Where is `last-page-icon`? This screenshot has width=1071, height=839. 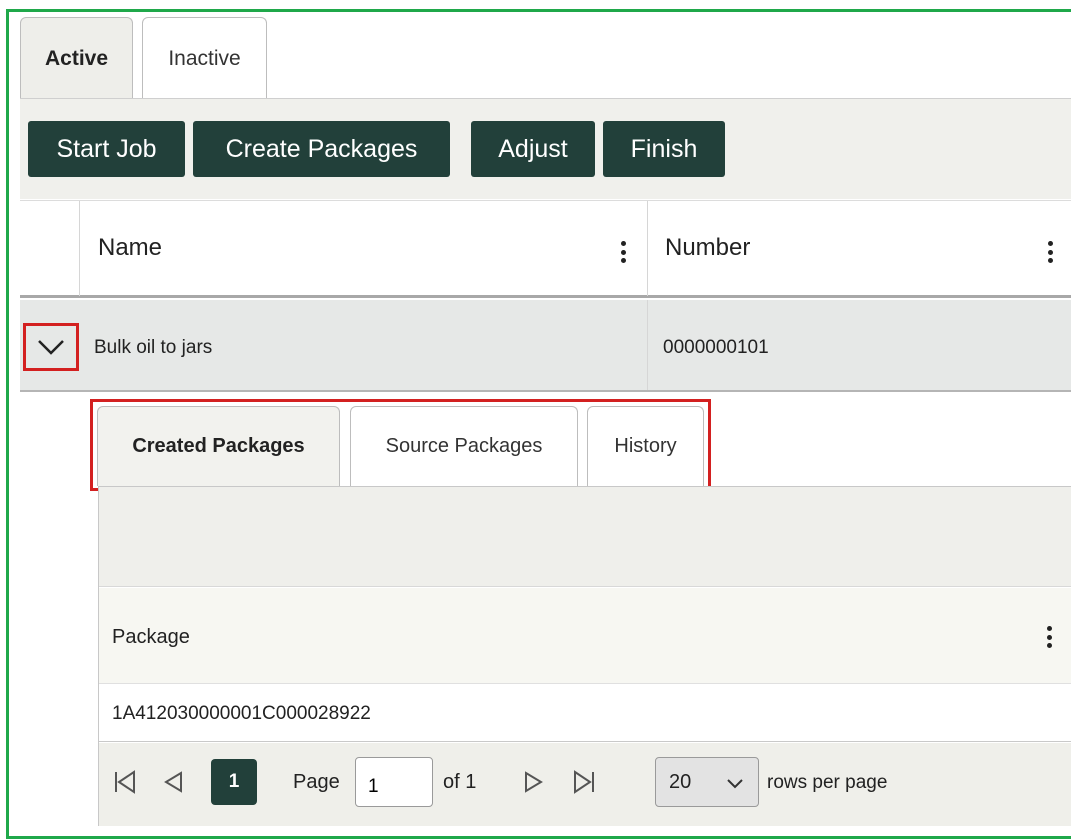
last-page-icon is located at coordinates (584, 782).